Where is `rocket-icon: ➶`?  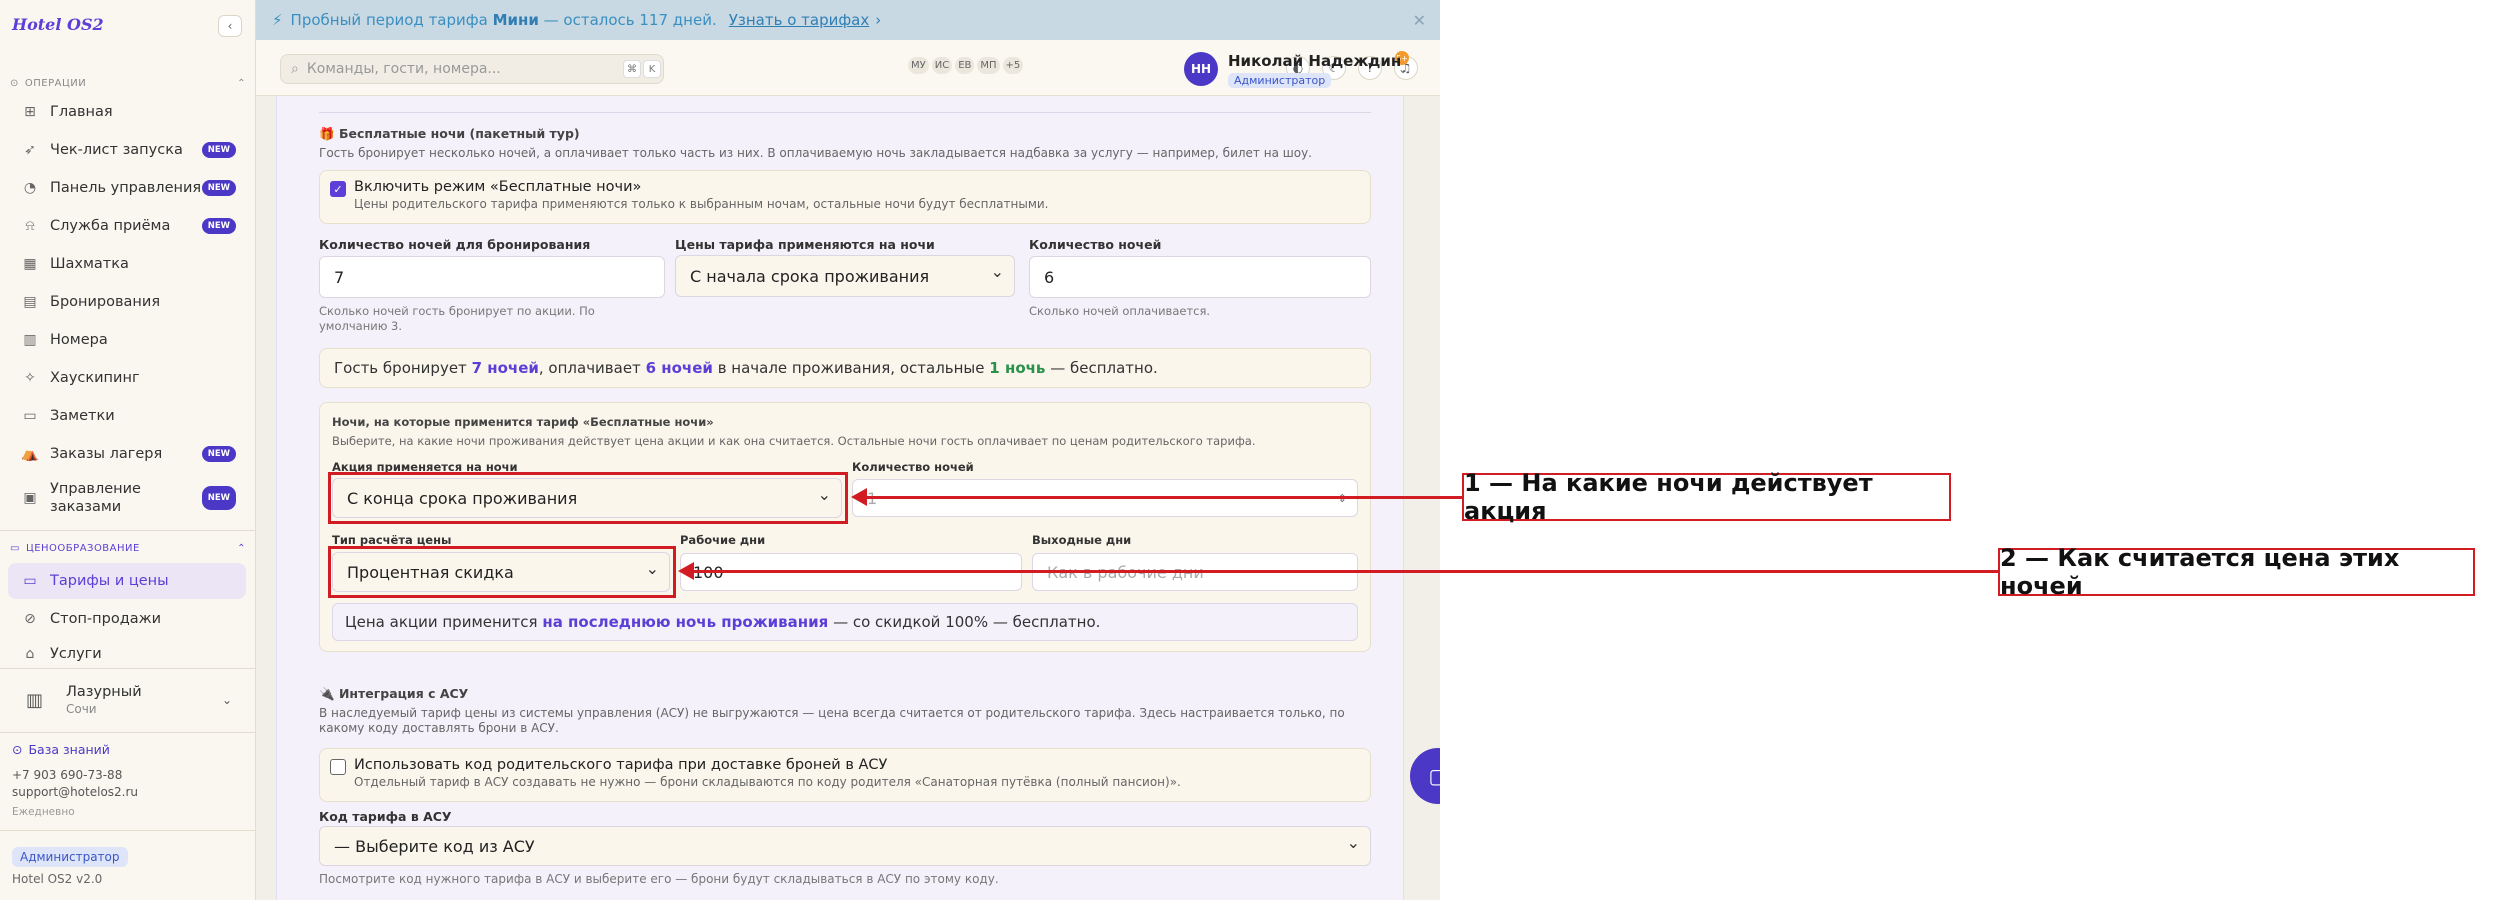
rocket-icon: ➶ is located at coordinates (30, 150).